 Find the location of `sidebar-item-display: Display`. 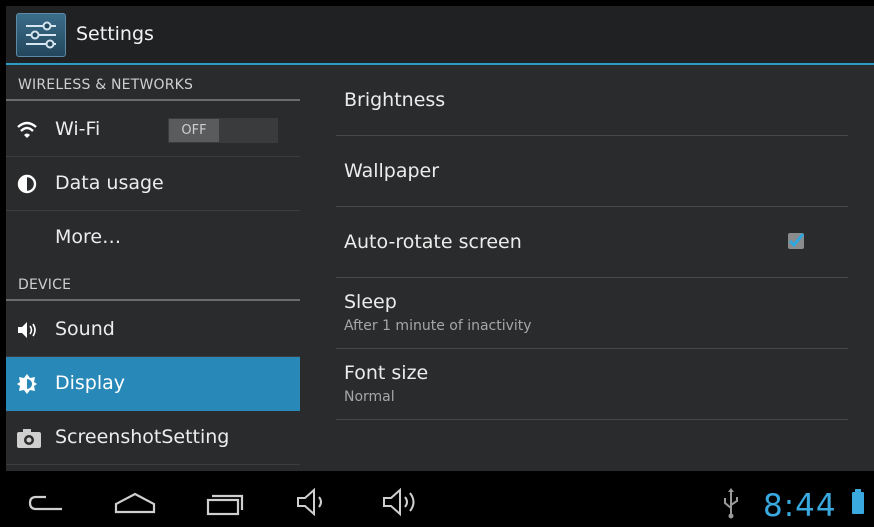

sidebar-item-display: Display is located at coordinates (153, 384).